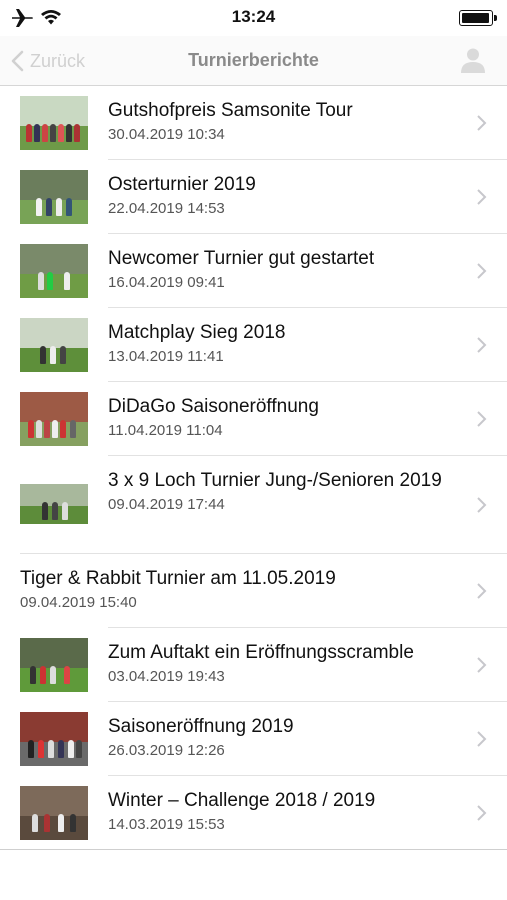  I want to click on report-date: 26.03.2019 12:26, so click(166, 750).